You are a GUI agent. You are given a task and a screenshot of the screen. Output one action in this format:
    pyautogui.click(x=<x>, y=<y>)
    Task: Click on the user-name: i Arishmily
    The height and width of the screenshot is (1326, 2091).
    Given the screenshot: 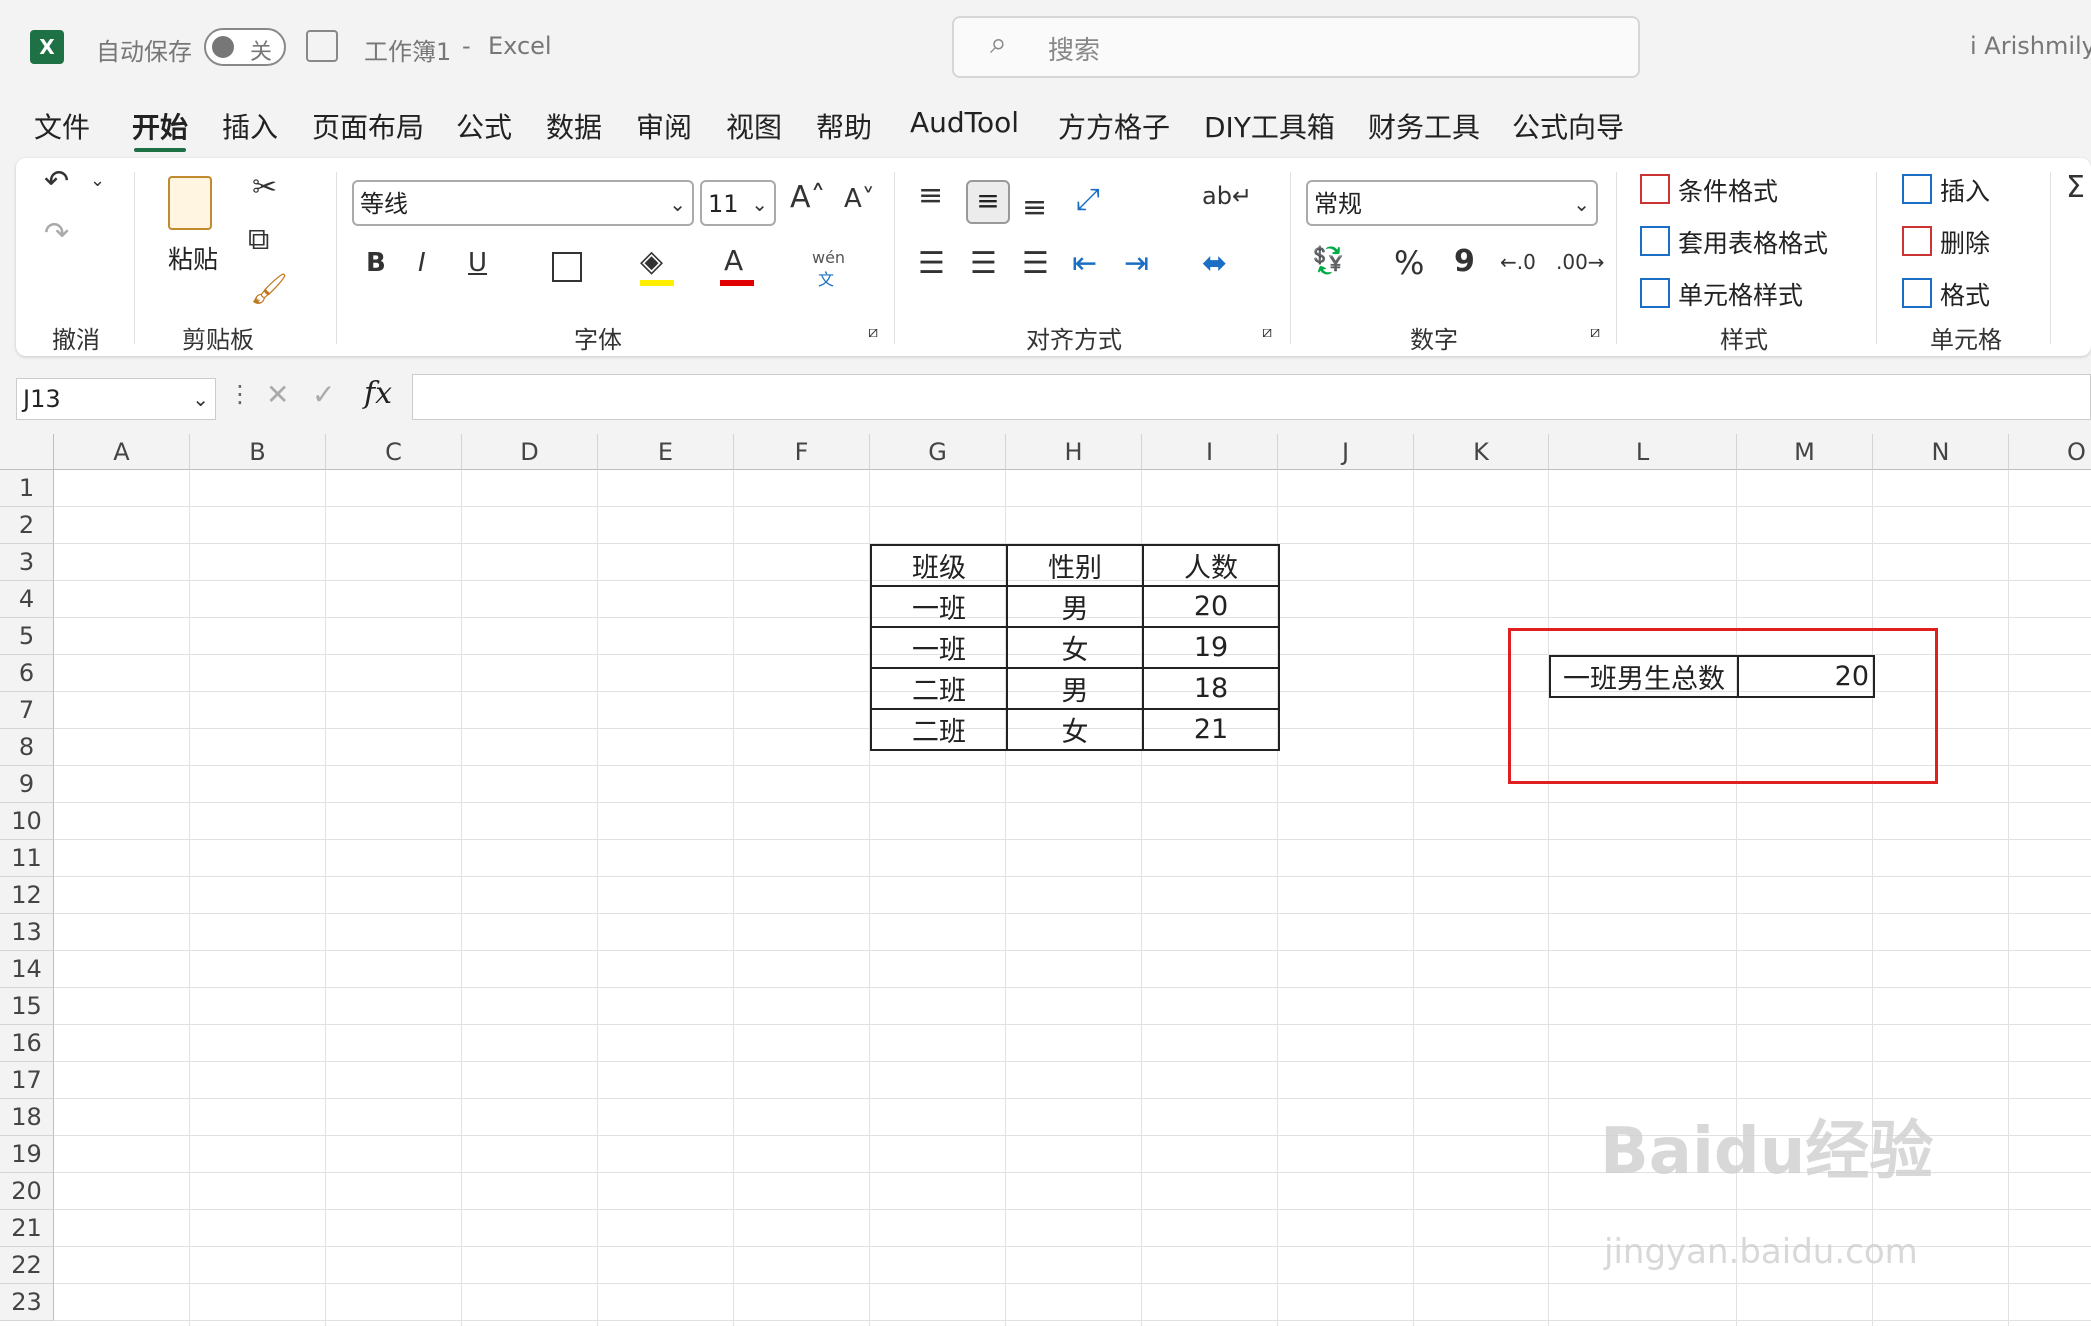 What is the action you would take?
    pyautogui.click(x=2030, y=46)
    